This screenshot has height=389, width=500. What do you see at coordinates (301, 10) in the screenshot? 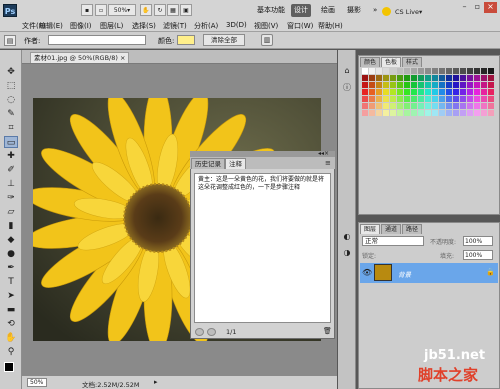
I see `workspace-design: 设计` at bounding box center [301, 10].